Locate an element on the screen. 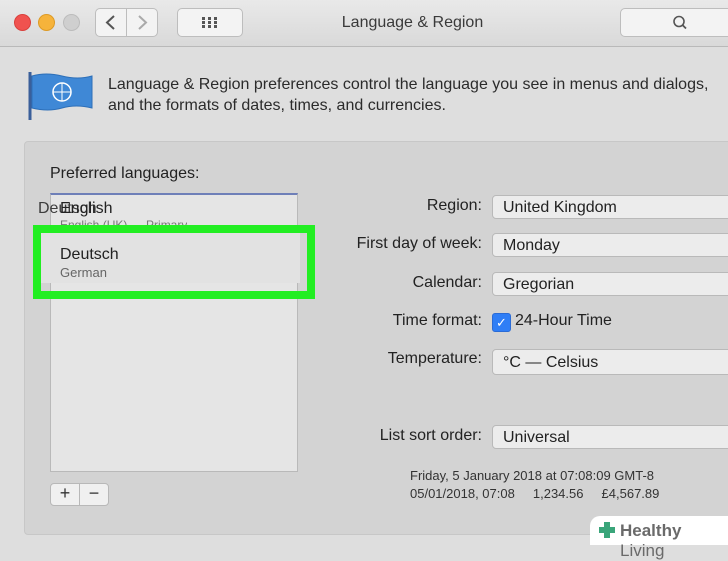  healthy-living-logo-icon is located at coordinates (607, 530).